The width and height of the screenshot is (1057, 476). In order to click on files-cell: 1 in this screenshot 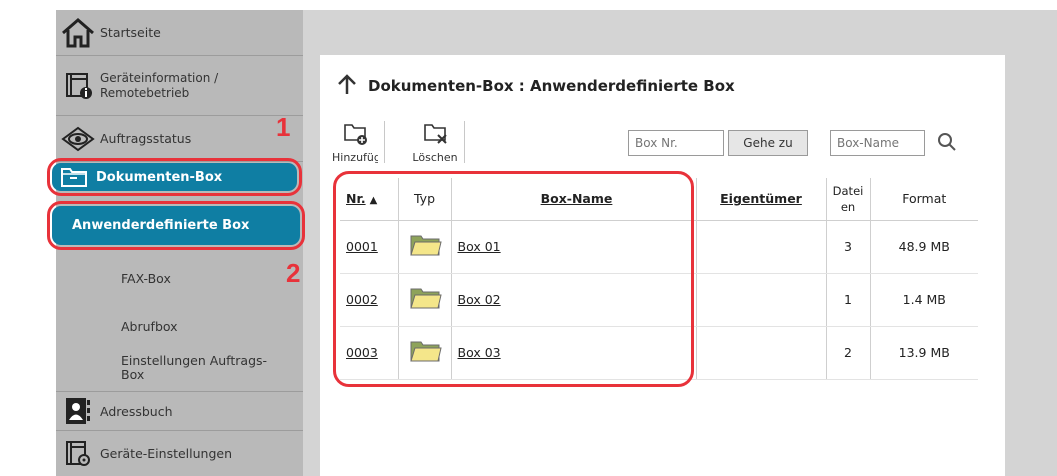, I will do `click(848, 300)`.